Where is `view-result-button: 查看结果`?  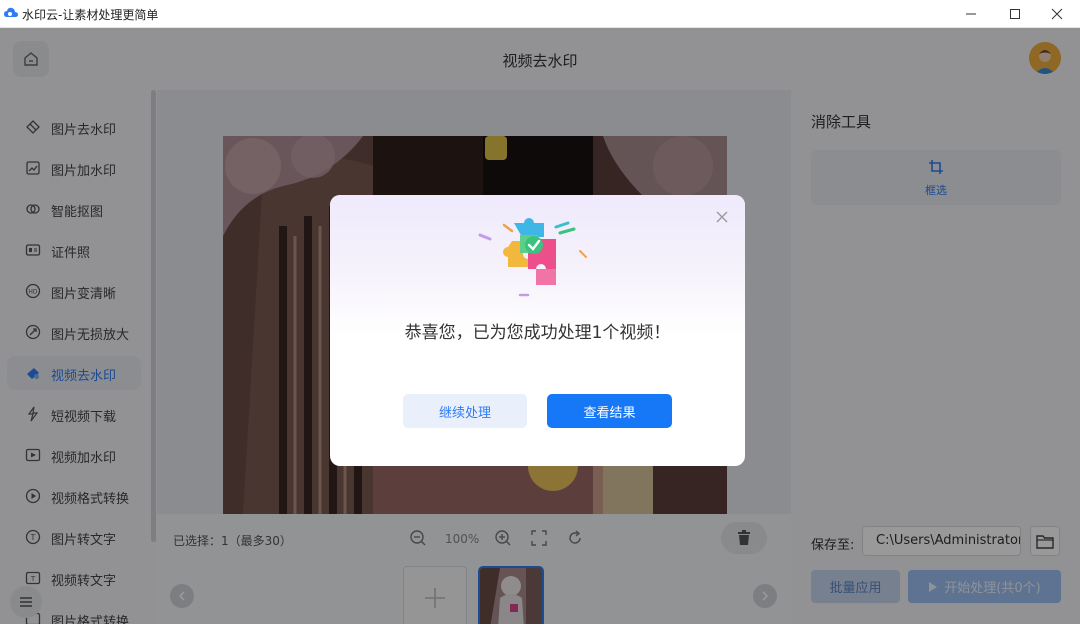 view-result-button: 查看结果 is located at coordinates (609, 411).